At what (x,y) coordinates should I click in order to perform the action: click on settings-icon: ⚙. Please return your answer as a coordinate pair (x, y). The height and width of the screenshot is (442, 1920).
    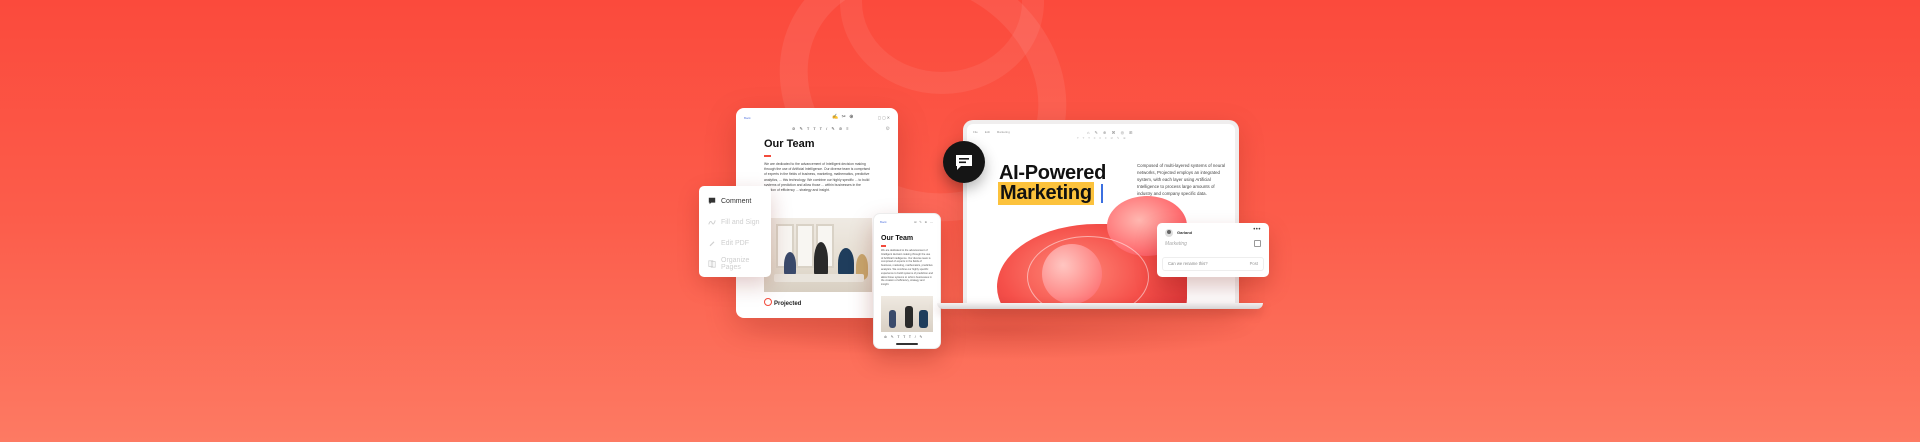
    Looking at the image, I should click on (888, 129).